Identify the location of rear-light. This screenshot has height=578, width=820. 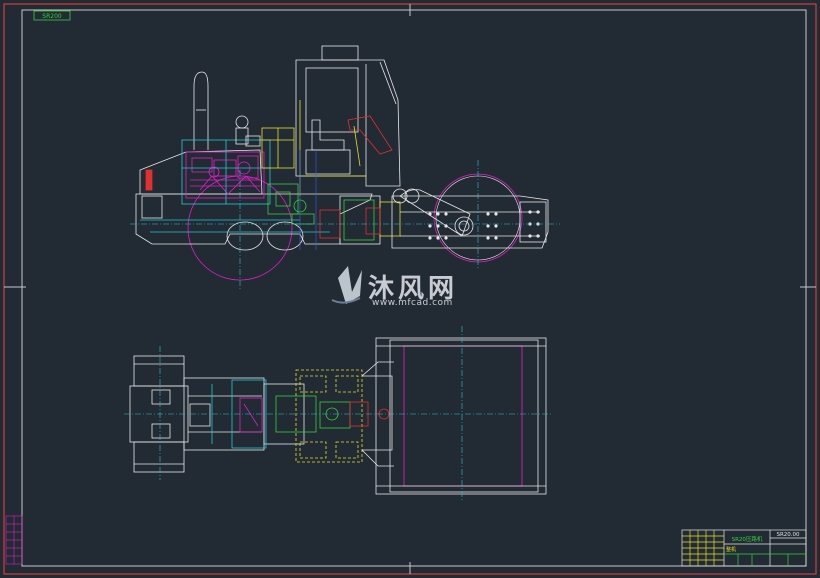
(149, 180).